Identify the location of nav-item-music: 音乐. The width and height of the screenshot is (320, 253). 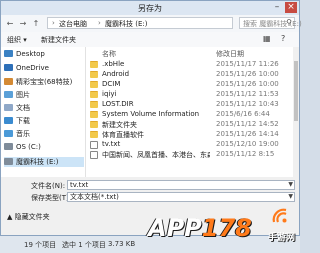
(44, 134).